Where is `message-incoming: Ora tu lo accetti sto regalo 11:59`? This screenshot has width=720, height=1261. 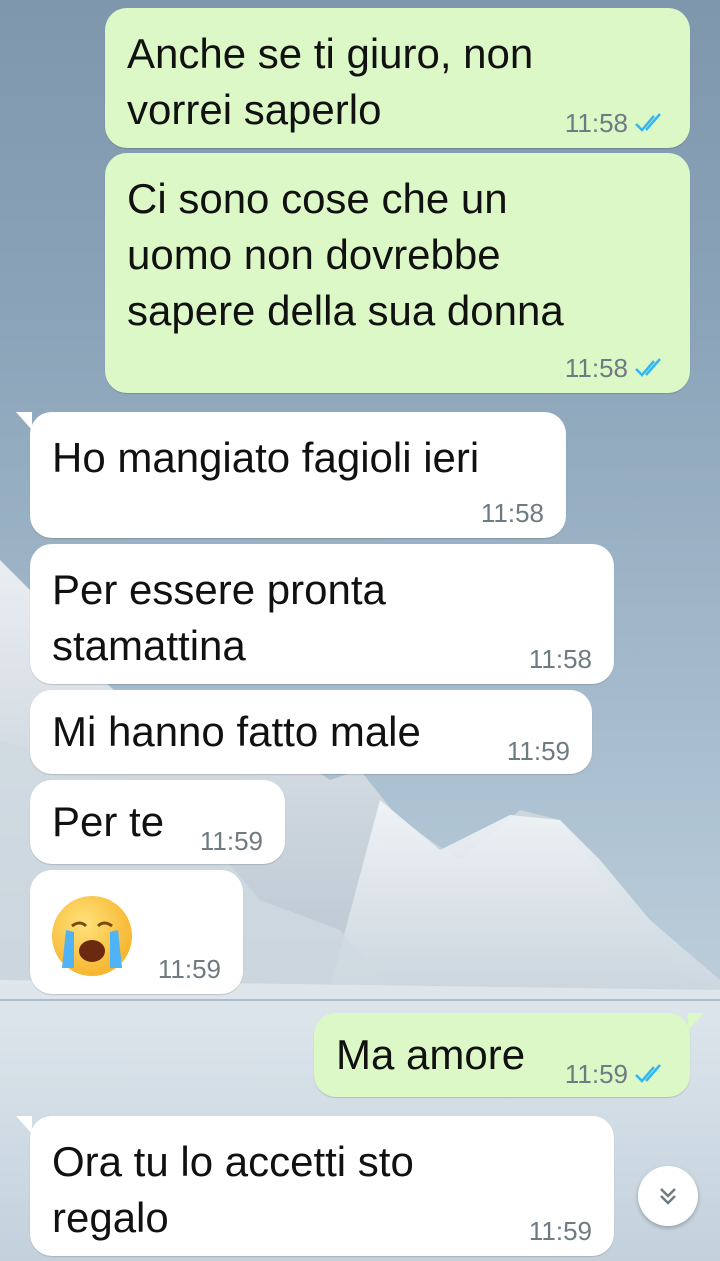 message-incoming: Ora tu lo accetti sto regalo 11:59 is located at coordinates (315, 1186).